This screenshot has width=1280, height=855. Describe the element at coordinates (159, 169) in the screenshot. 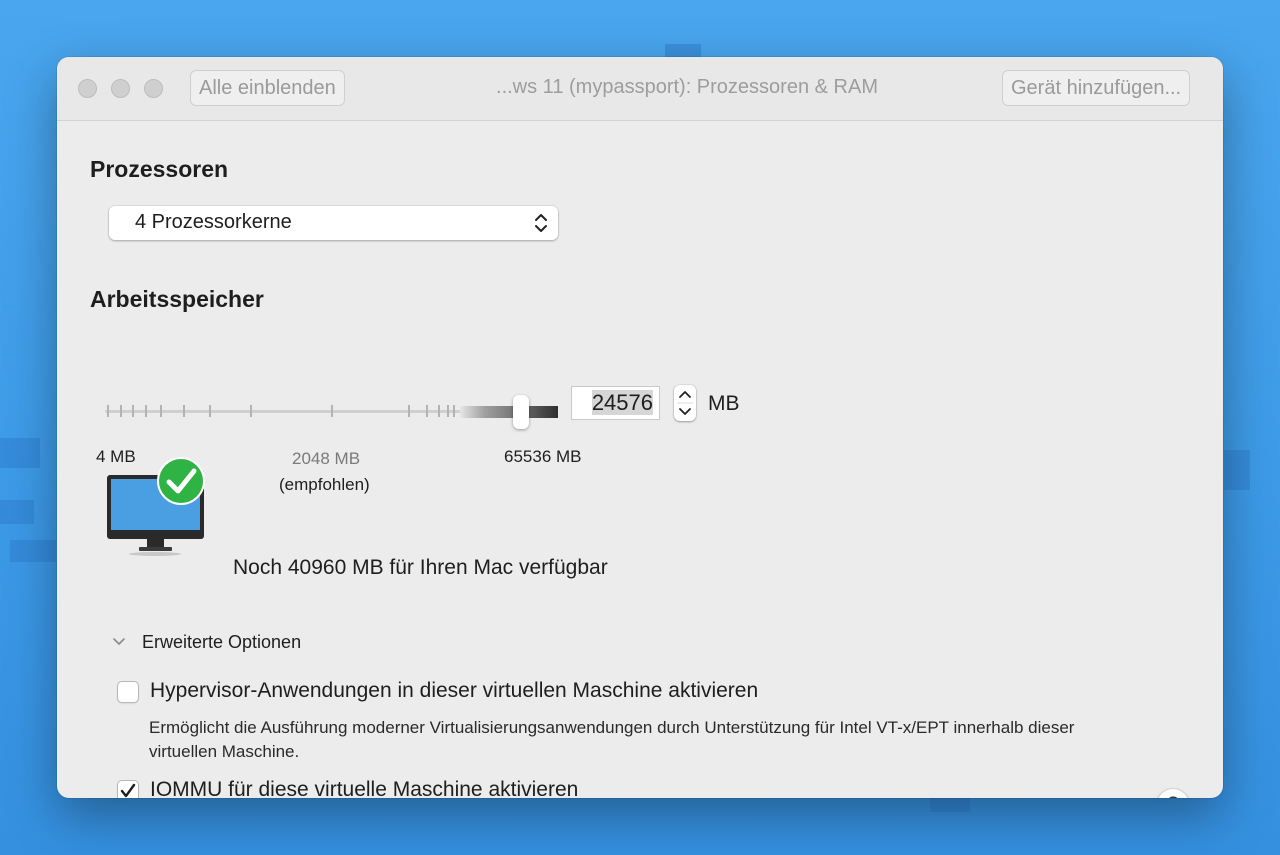

I see `processors-heading: Prozessoren` at that location.